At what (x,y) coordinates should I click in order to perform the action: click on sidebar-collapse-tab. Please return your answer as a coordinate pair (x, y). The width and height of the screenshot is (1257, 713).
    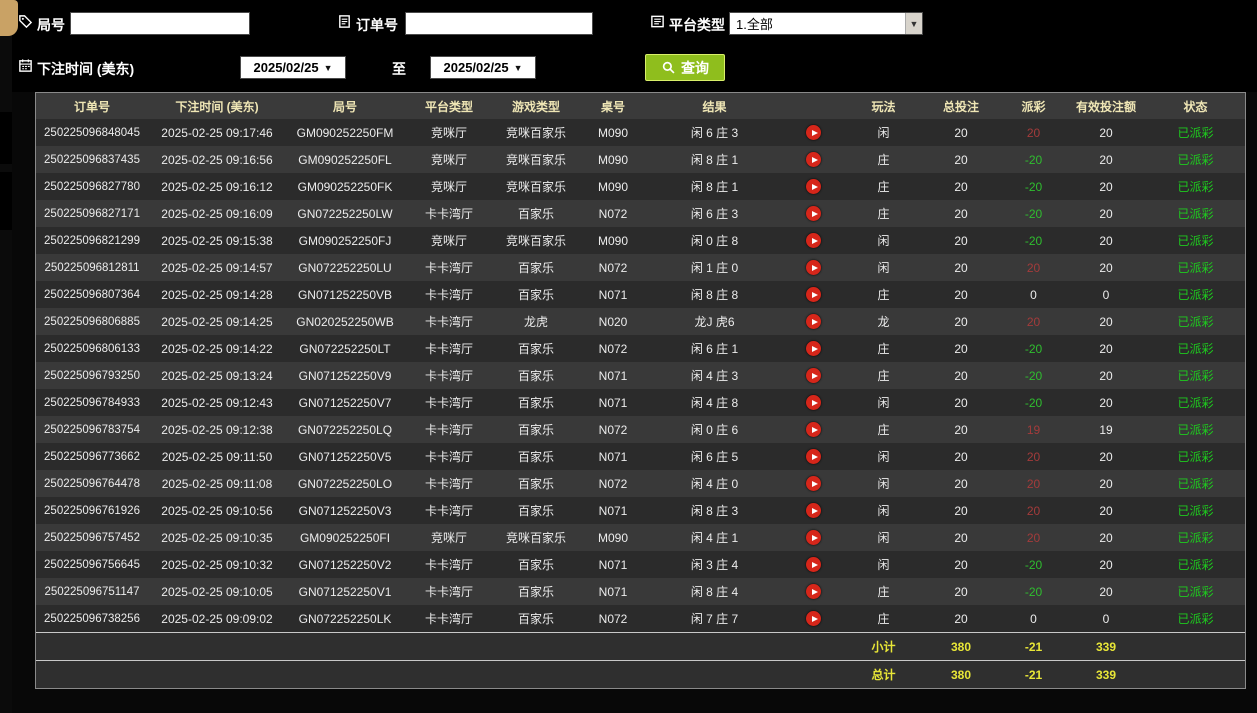
    Looking at the image, I should click on (9, 18).